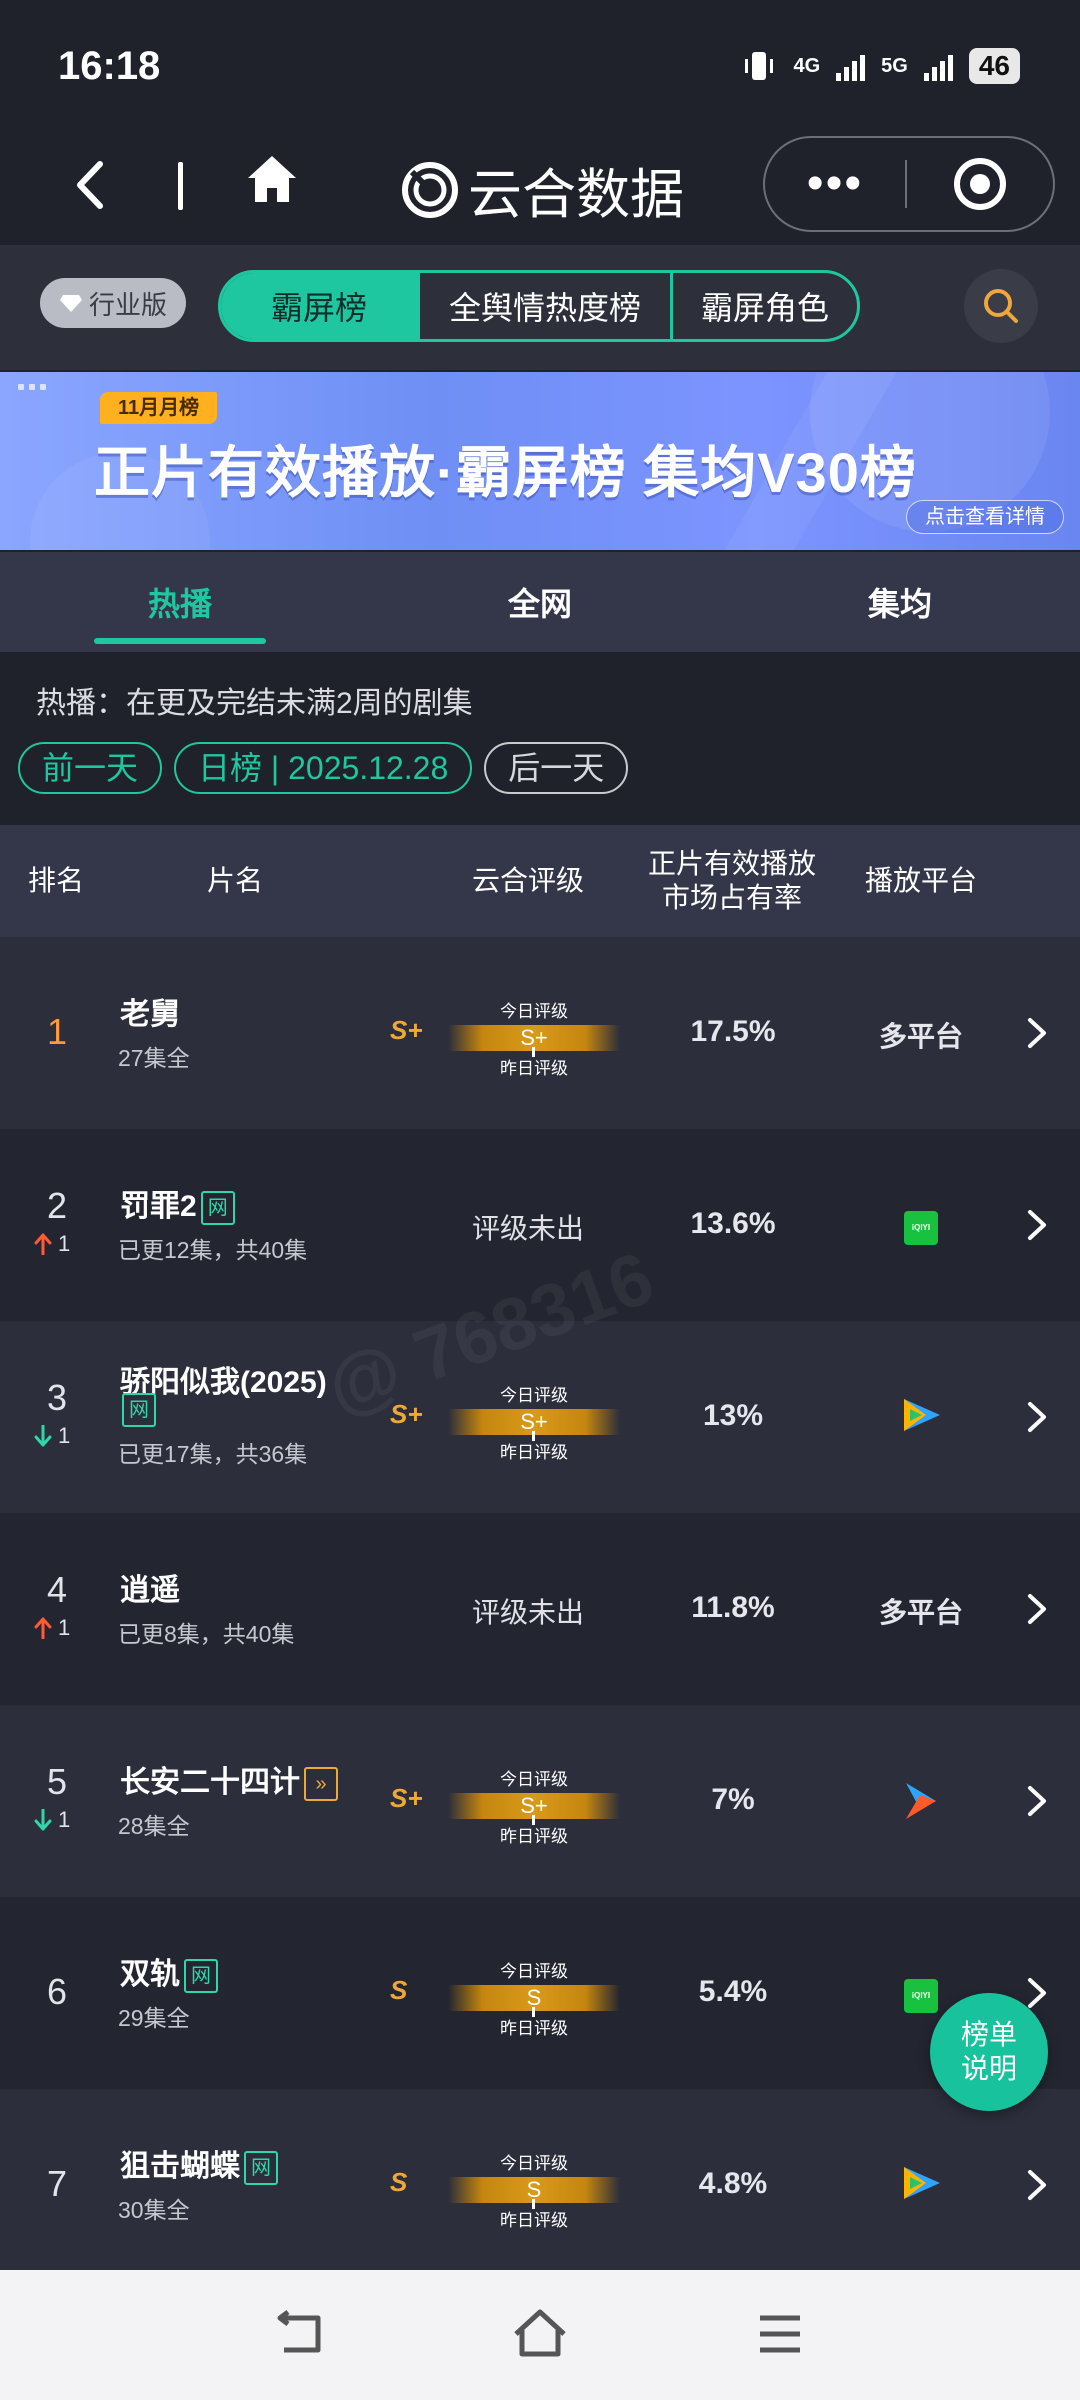 Image resolution: width=1080 pixels, height=2400 pixels. I want to click on close-target-icon, so click(980, 184).